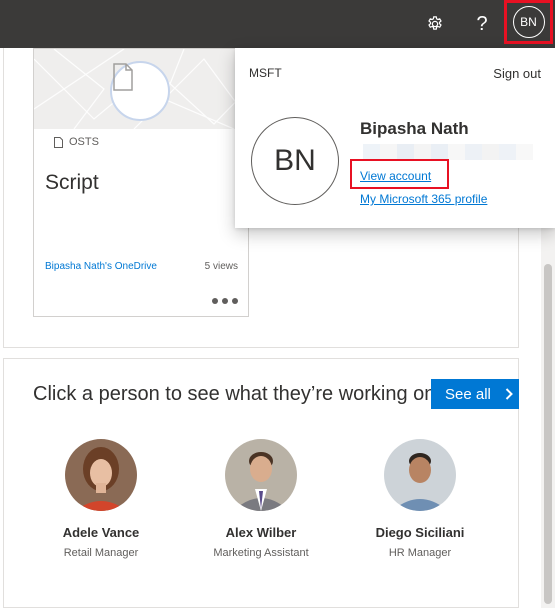  What do you see at coordinates (221, 266) in the screenshot?
I see `document-view-count: 5 views` at bounding box center [221, 266].